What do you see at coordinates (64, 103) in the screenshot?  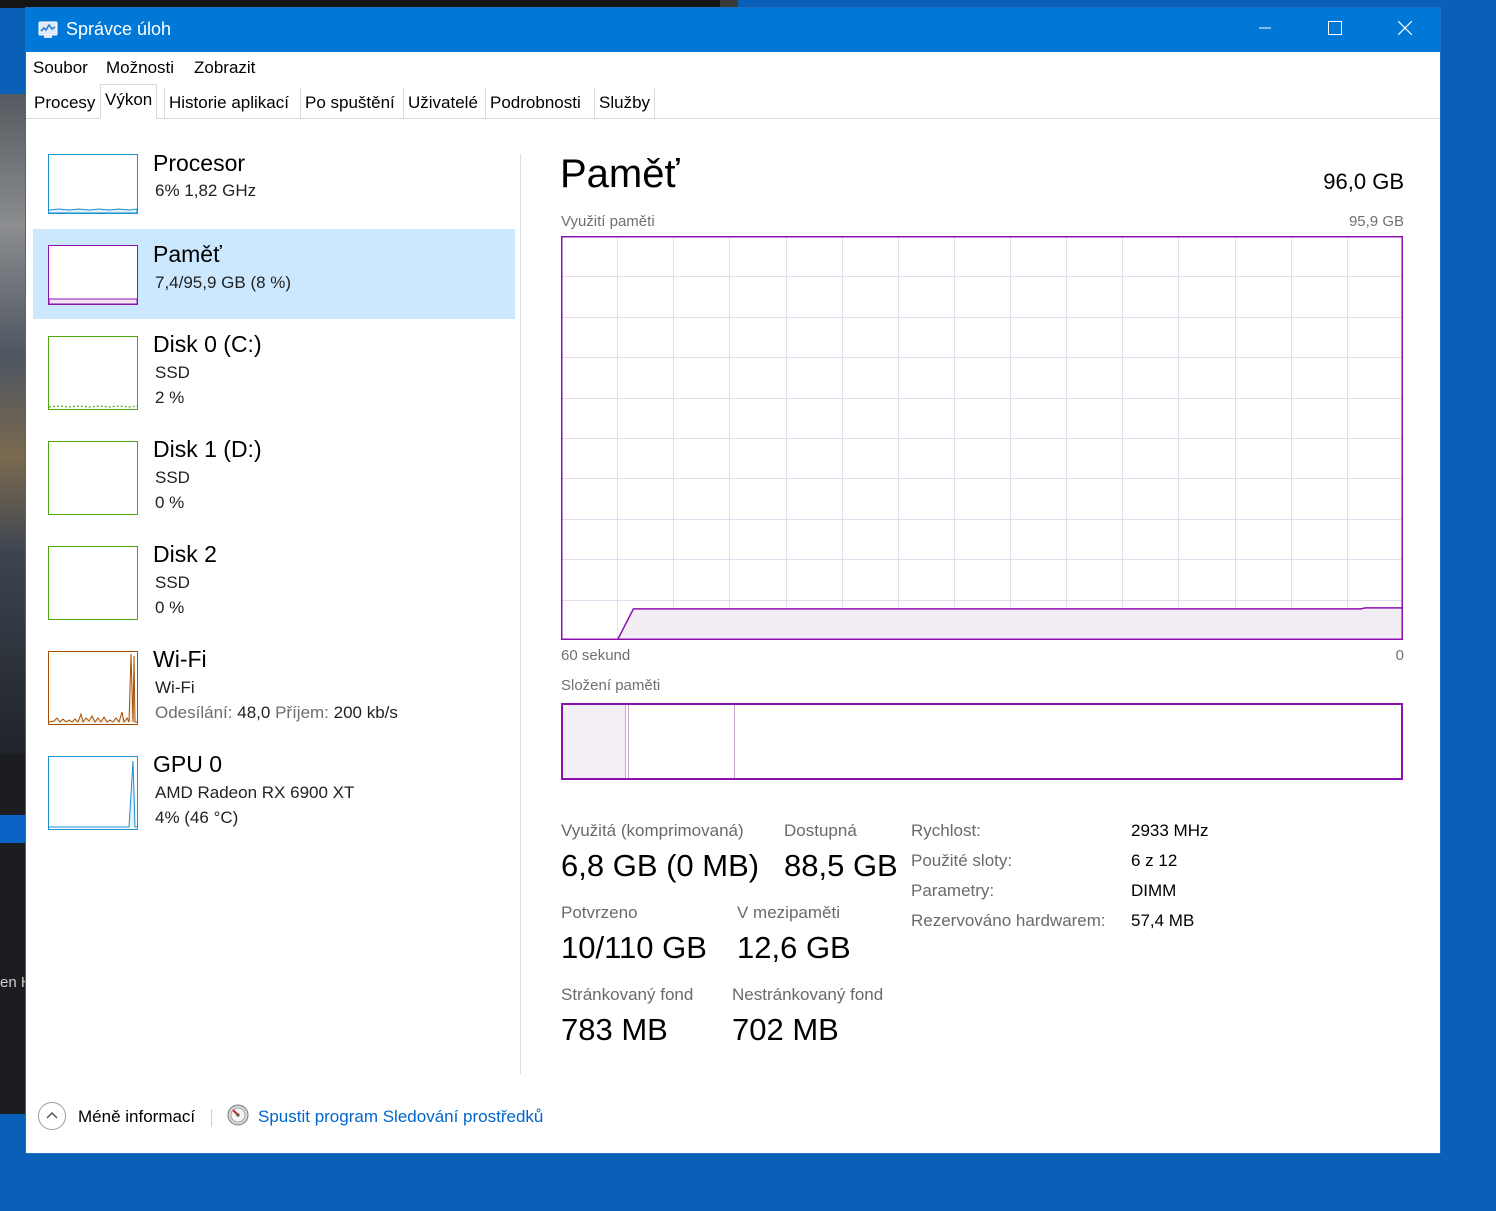 I see `tab-procesy: Procesy` at bounding box center [64, 103].